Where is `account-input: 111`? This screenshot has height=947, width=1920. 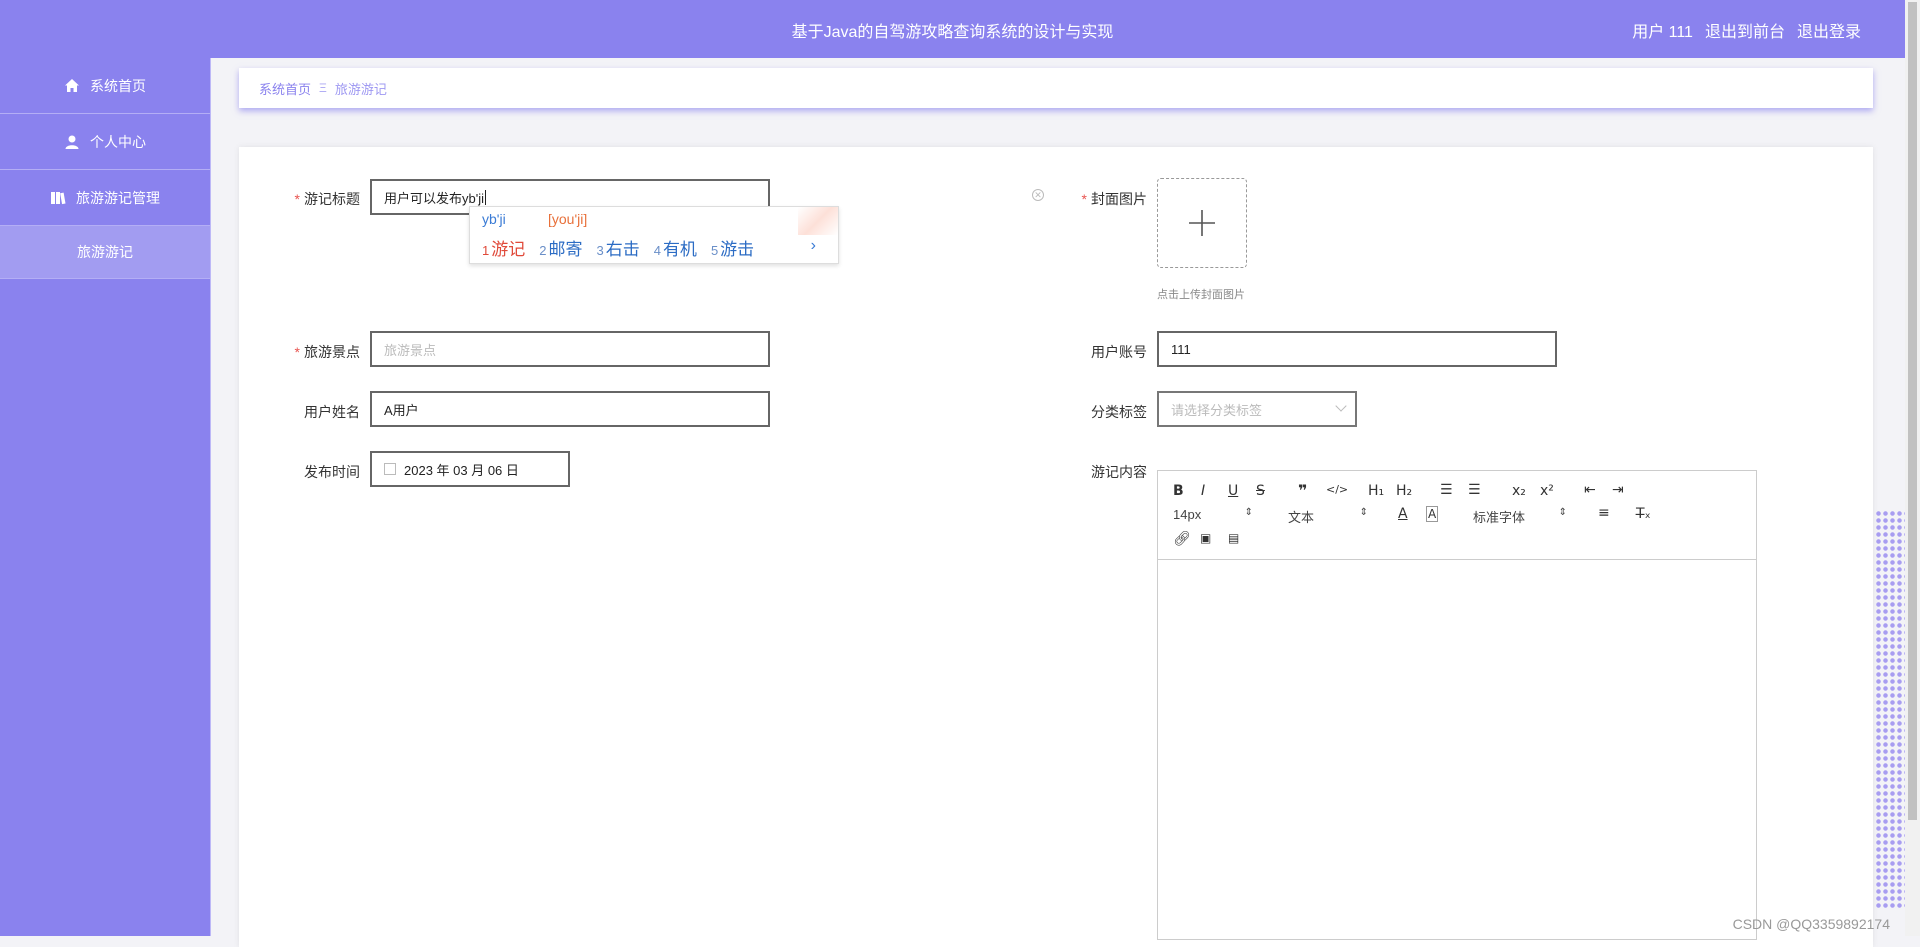
account-input: 111 is located at coordinates (1357, 349).